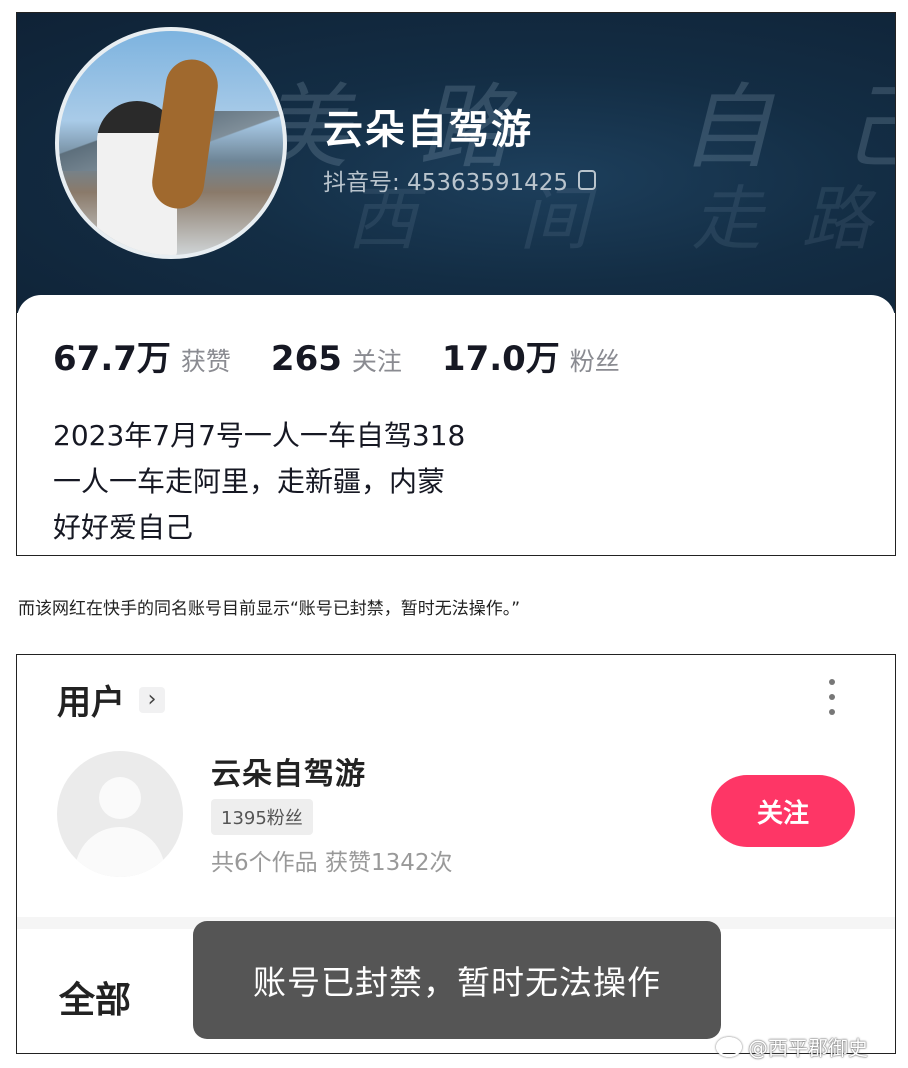  What do you see at coordinates (95, 997) in the screenshot?
I see `tab-all: 全部` at bounding box center [95, 997].